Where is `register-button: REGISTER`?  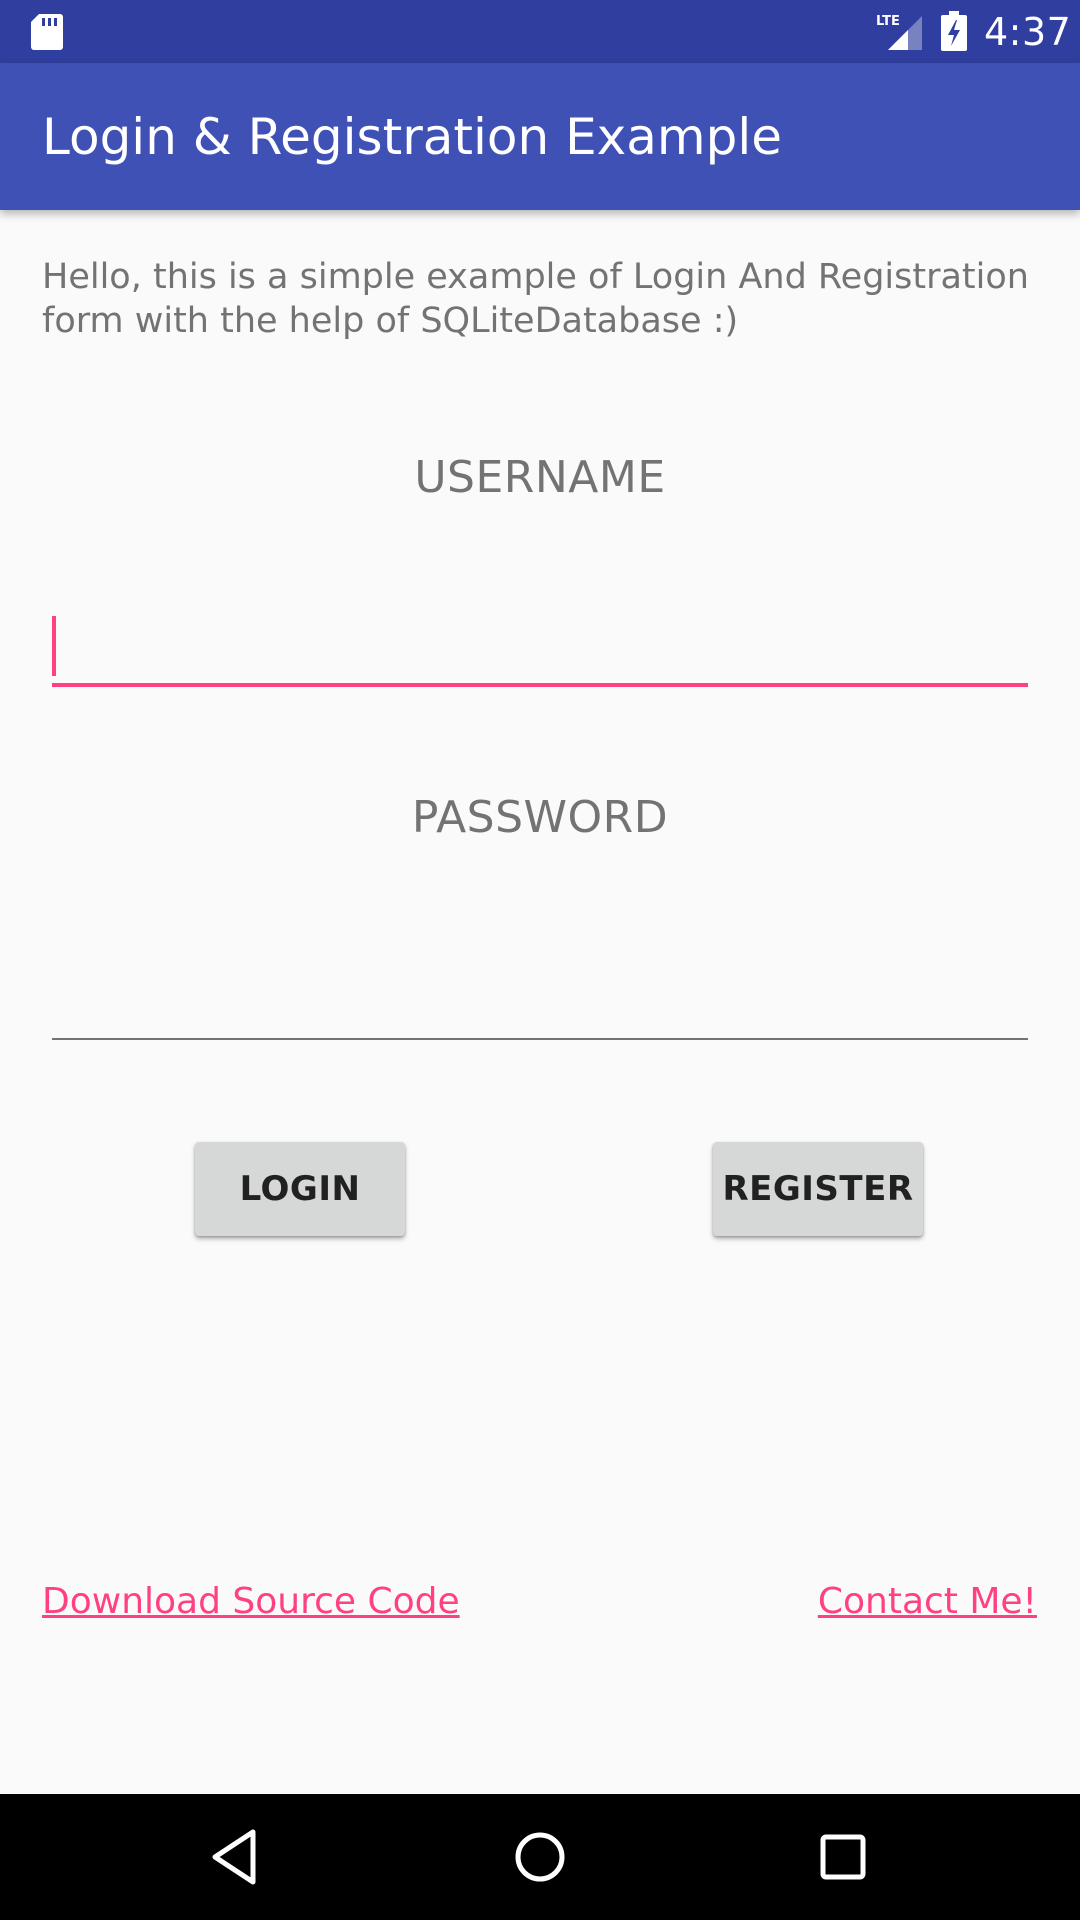
register-button: REGISTER is located at coordinates (818, 1189).